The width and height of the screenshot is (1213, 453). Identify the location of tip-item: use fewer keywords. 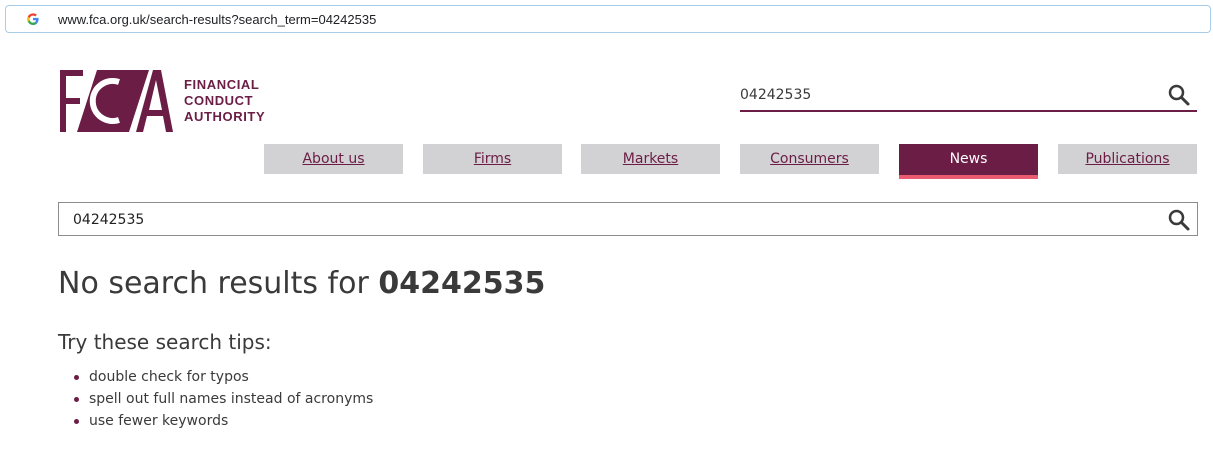
(223, 421).